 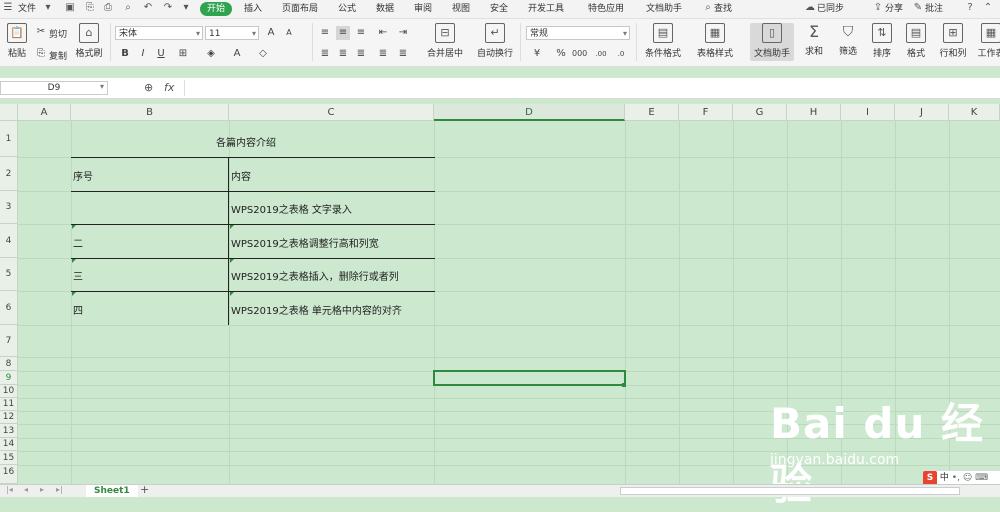 What do you see at coordinates (445, 41) in the screenshot?
I see `merge-center-button: ⊟ 合并居中` at bounding box center [445, 41].